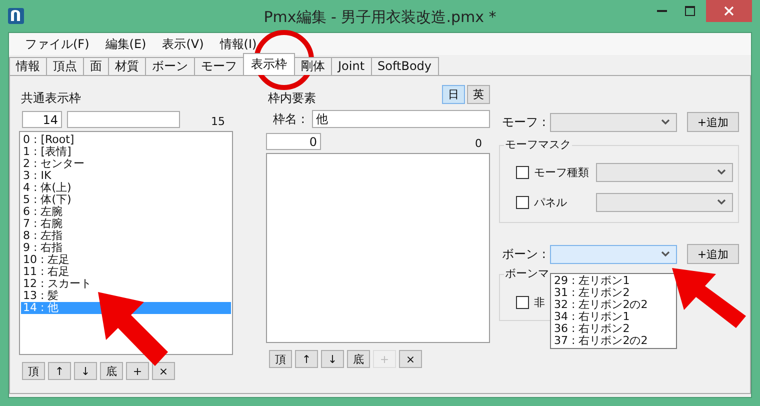 This screenshot has height=406, width=760. Describe the element at coordinates (351, 66) in the screenshot. I see `tab: Joint` at that location.